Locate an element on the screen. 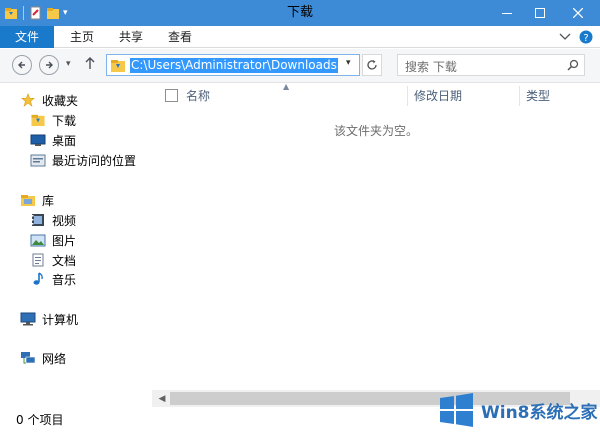 The width and height of the screenshot is (600, 432). nav-item-desktop: 桌面 is located at coordinates (53, 140).